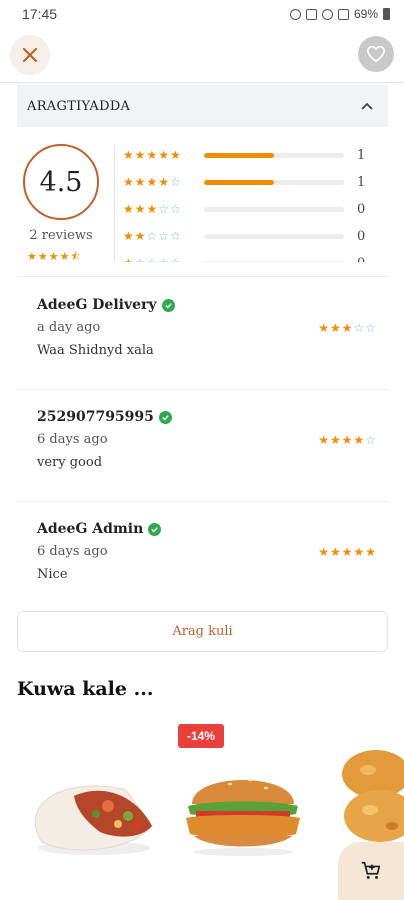 The image size is (404, 900). Describe the element at coordinates (365, 14) in the screenshot. I see `battery-level: 69%` at that location.